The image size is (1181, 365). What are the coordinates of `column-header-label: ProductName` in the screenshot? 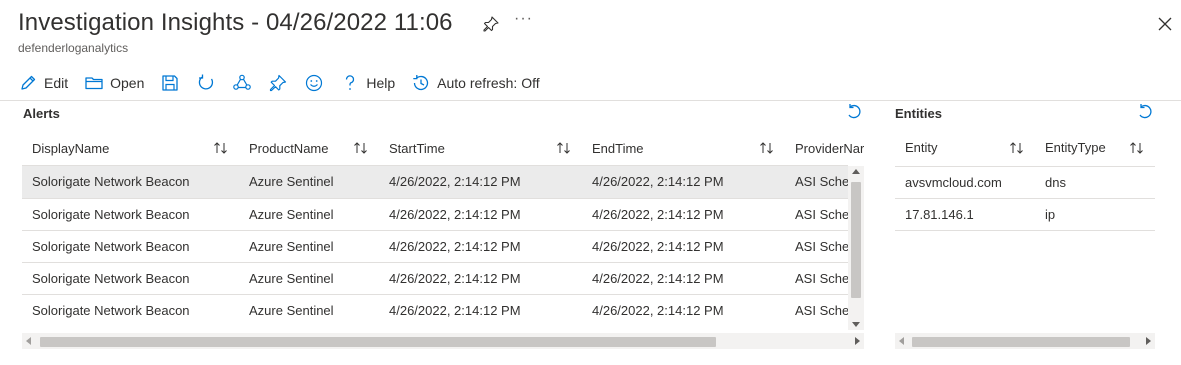 It's located at (289, 148).